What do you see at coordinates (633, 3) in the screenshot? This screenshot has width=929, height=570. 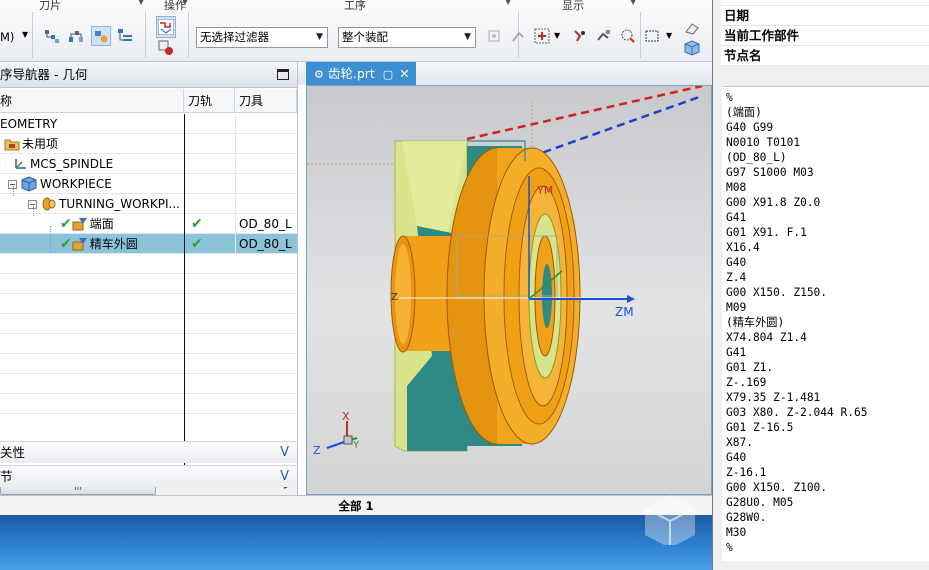 I see `group-display-dropdown-icon: ▼` at bounding box center [633, 3].